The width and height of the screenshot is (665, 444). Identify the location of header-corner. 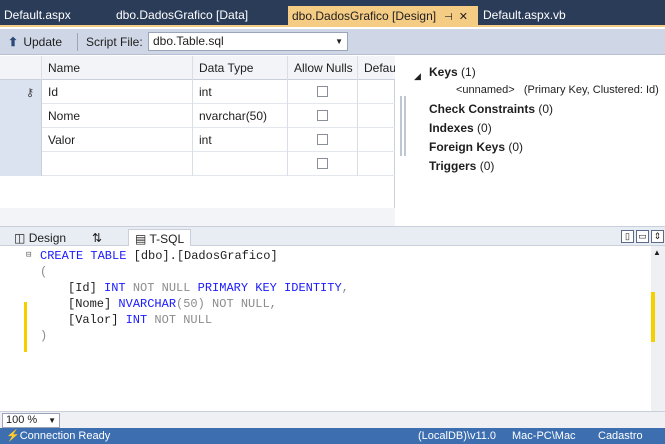
(21, 68).